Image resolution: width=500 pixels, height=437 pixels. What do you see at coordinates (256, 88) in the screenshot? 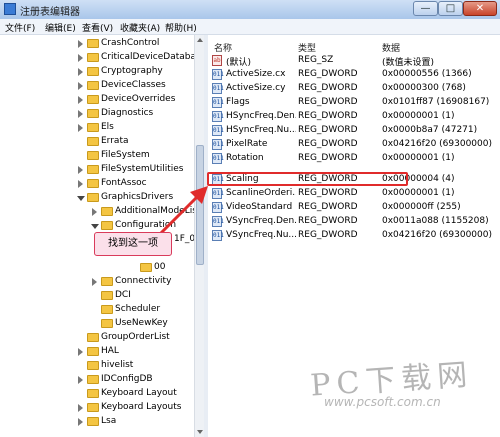
I see `value-name: ActiveSize.cy` at bounding box center [256, 88].